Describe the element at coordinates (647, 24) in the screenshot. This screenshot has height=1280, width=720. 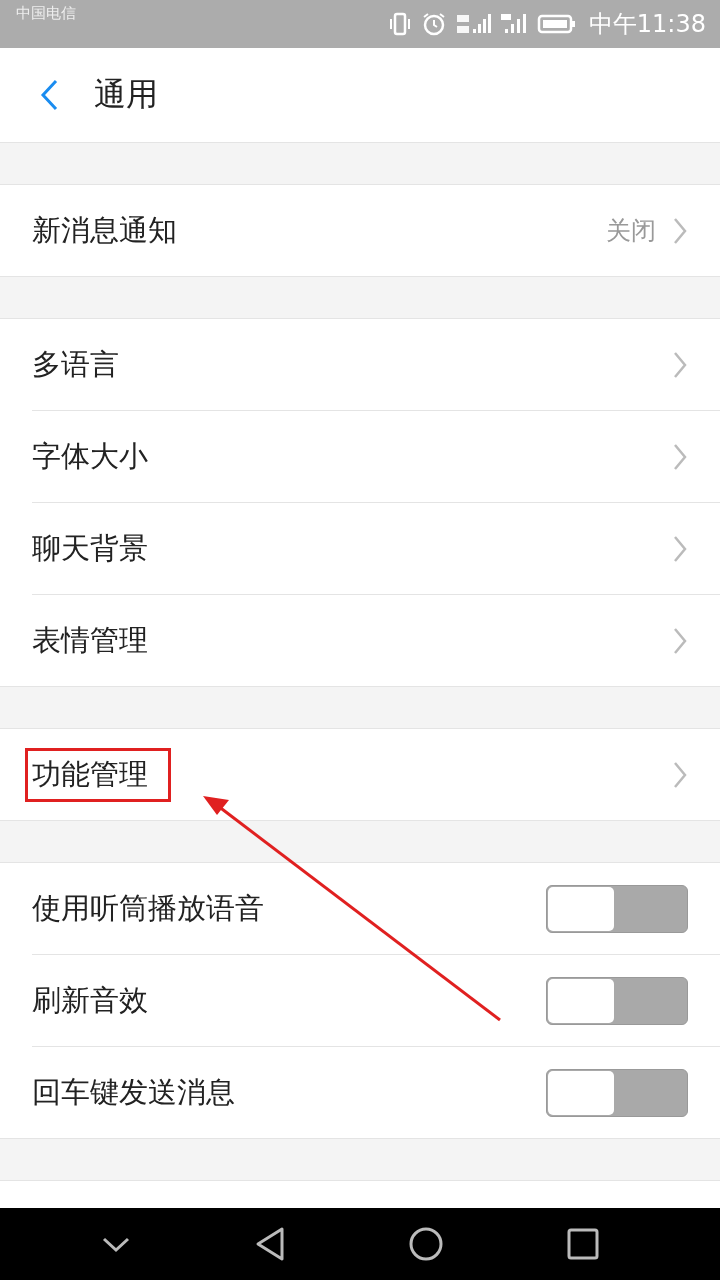
I see `clock-time: 中午11:38` at that location.